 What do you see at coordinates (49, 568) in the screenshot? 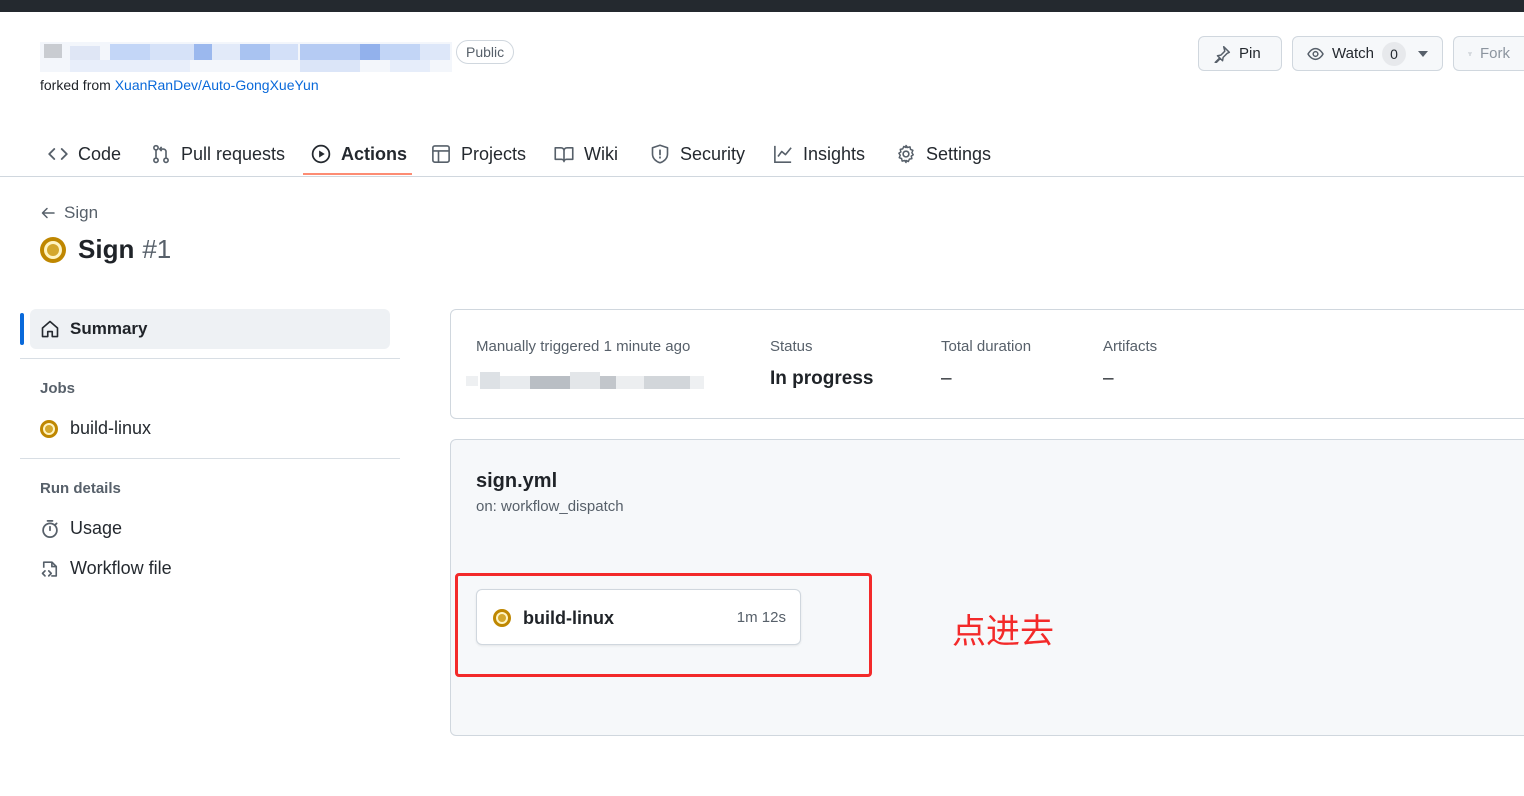
I see `file-code-icon` at bounding box center [49, 568].